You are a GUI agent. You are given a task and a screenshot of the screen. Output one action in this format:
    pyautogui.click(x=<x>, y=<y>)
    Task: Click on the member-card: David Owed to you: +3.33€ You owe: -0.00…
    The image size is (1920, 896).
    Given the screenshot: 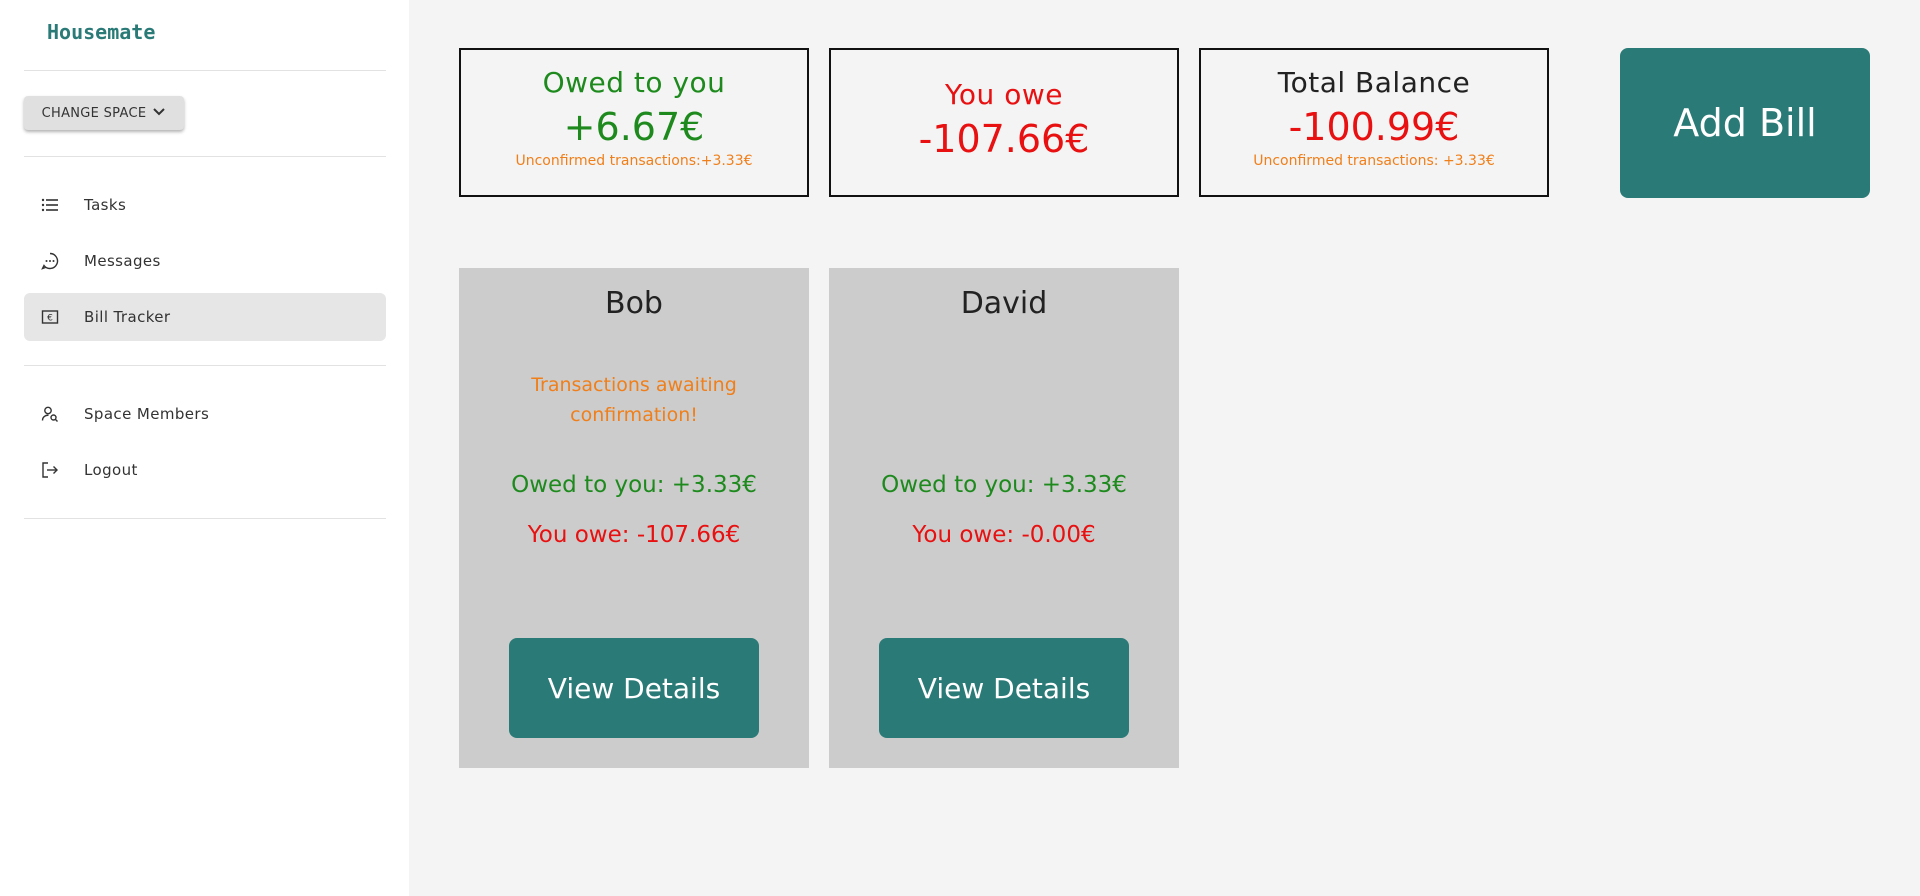 What is the action you would take?
    pyautogui.click(x=1004, y=518)
    